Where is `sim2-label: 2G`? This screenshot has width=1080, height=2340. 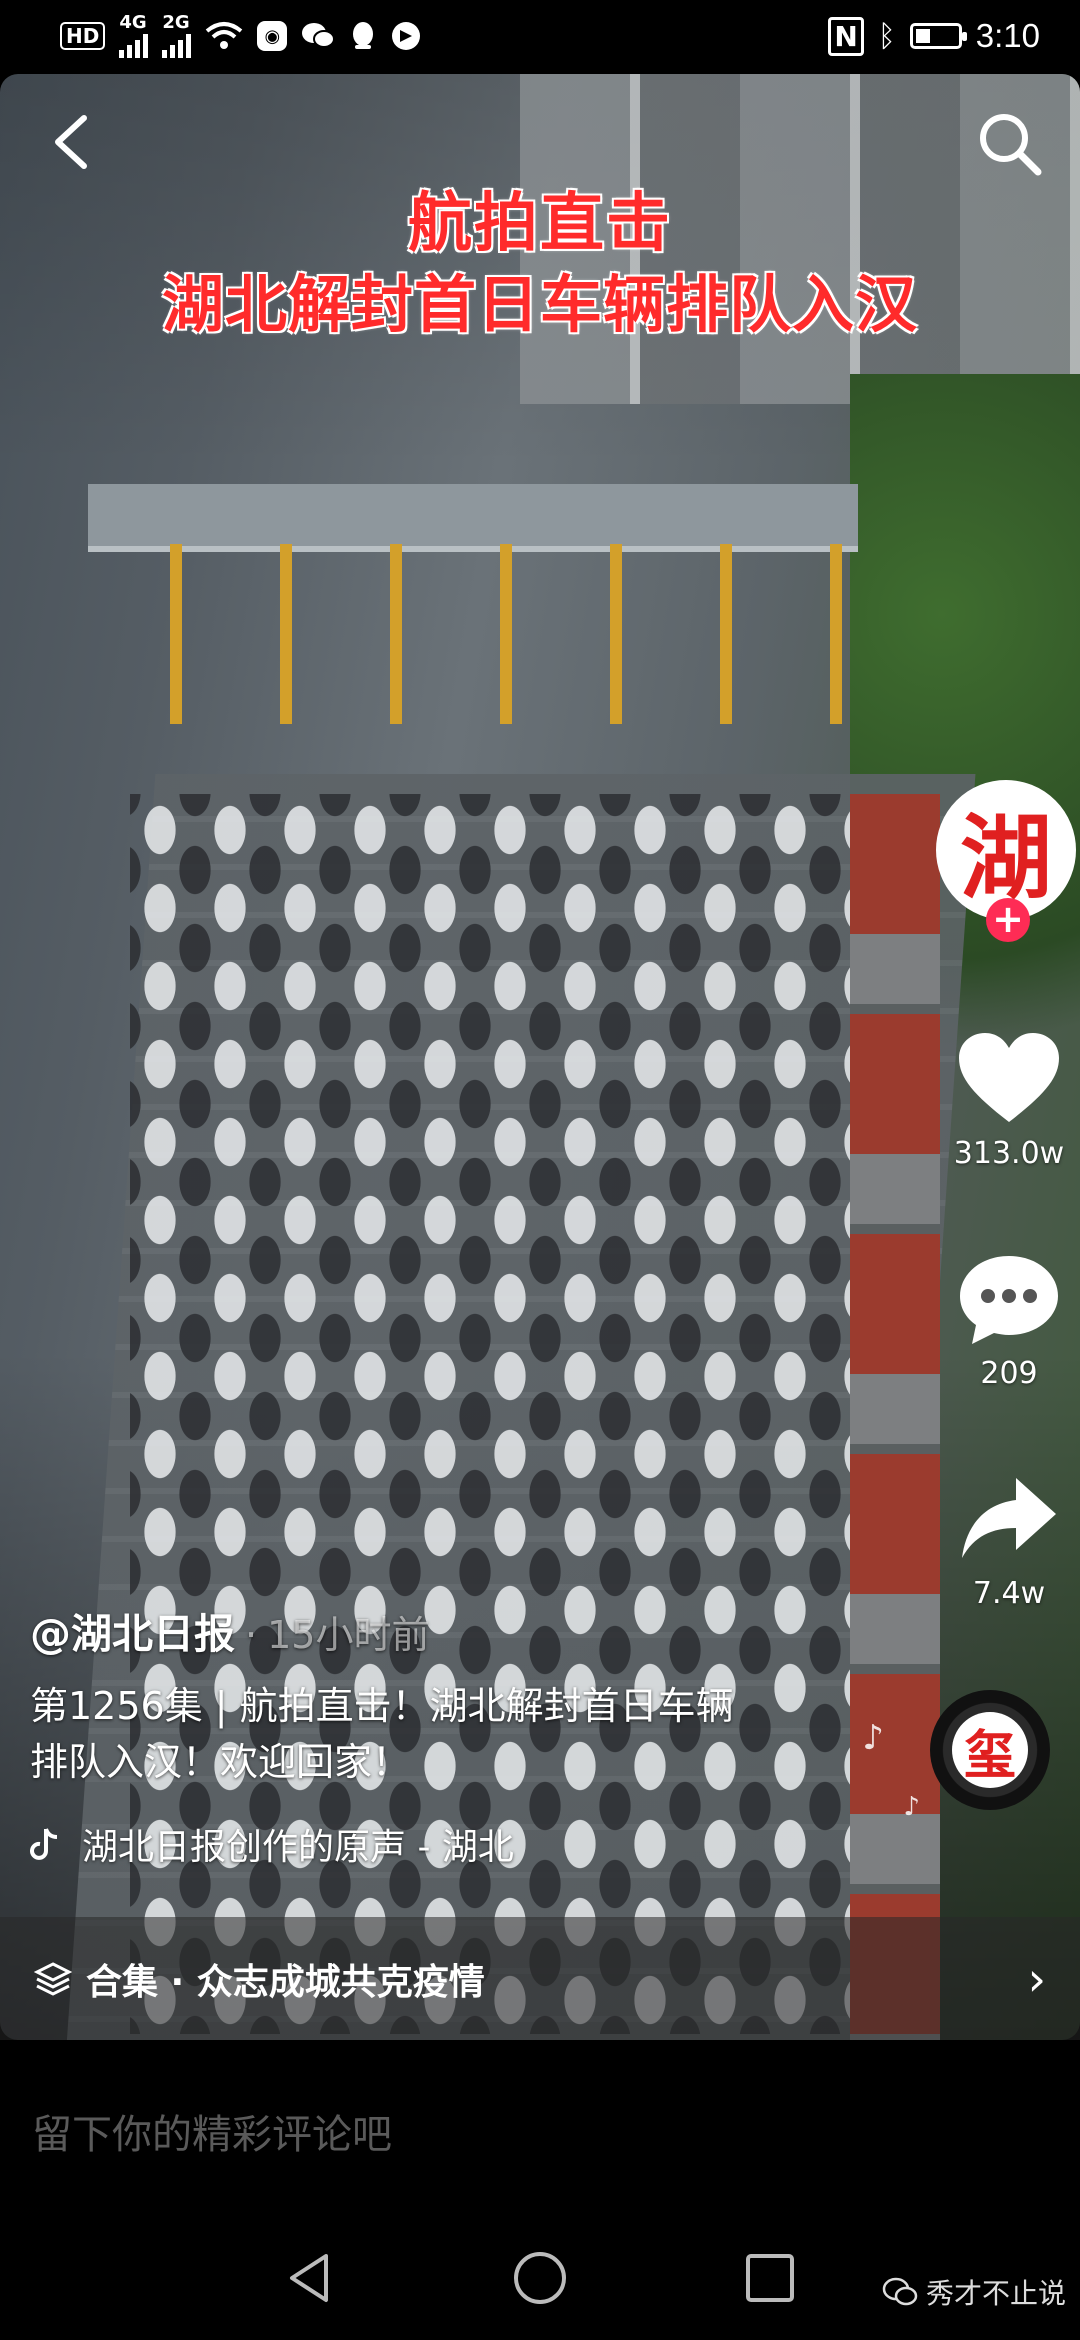
sim2-label: 2G is located at coordinates (176, 22).